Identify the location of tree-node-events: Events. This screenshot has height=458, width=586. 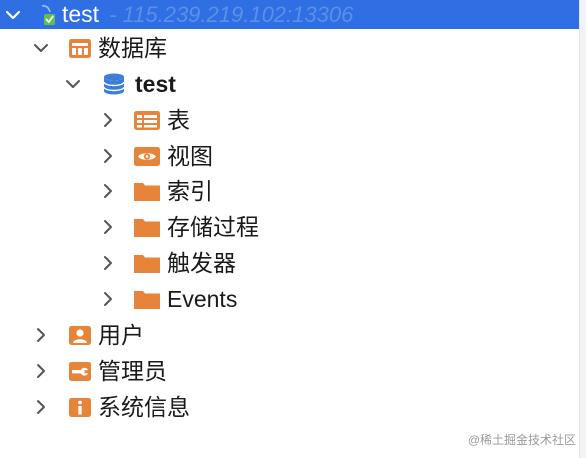
(289, 299).